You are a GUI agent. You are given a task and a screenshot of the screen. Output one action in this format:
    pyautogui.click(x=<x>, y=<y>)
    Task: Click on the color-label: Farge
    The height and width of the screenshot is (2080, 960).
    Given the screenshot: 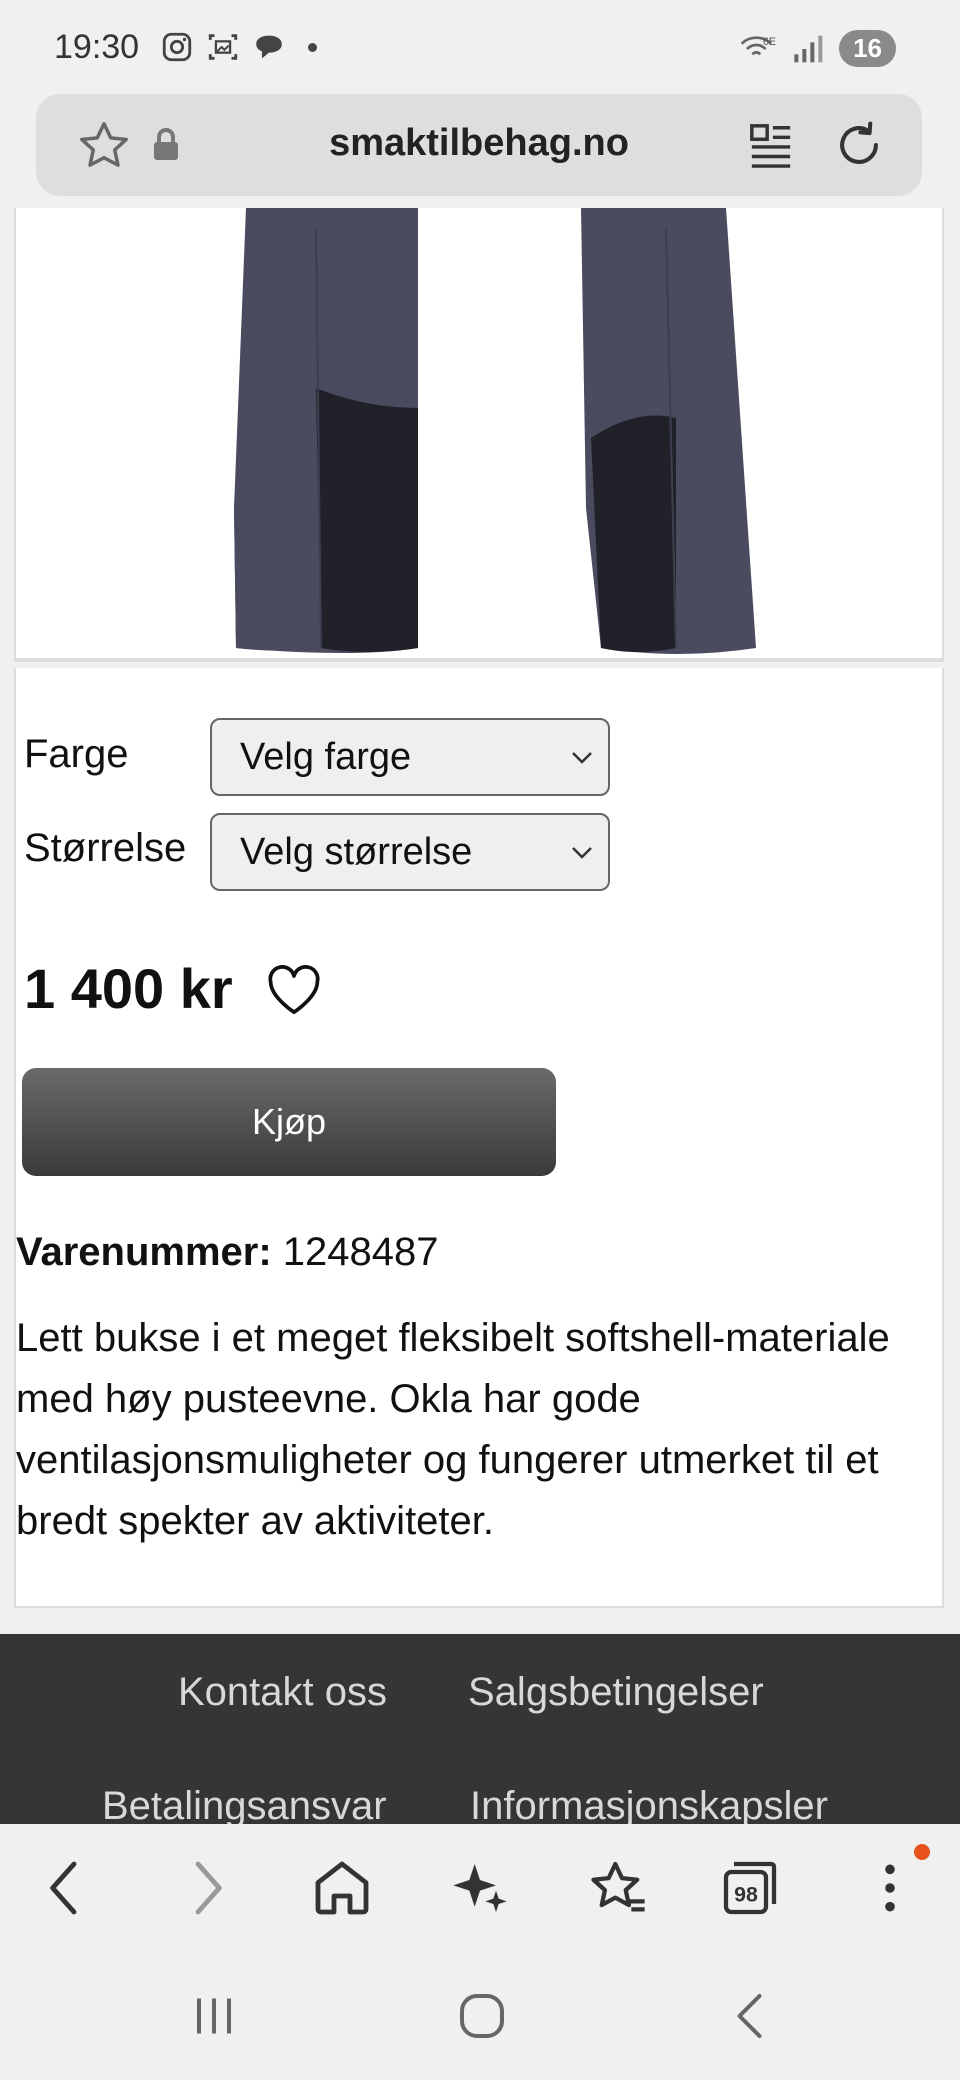 What is the action you would take?
    pyautogui.click(x=76, y=754)
    